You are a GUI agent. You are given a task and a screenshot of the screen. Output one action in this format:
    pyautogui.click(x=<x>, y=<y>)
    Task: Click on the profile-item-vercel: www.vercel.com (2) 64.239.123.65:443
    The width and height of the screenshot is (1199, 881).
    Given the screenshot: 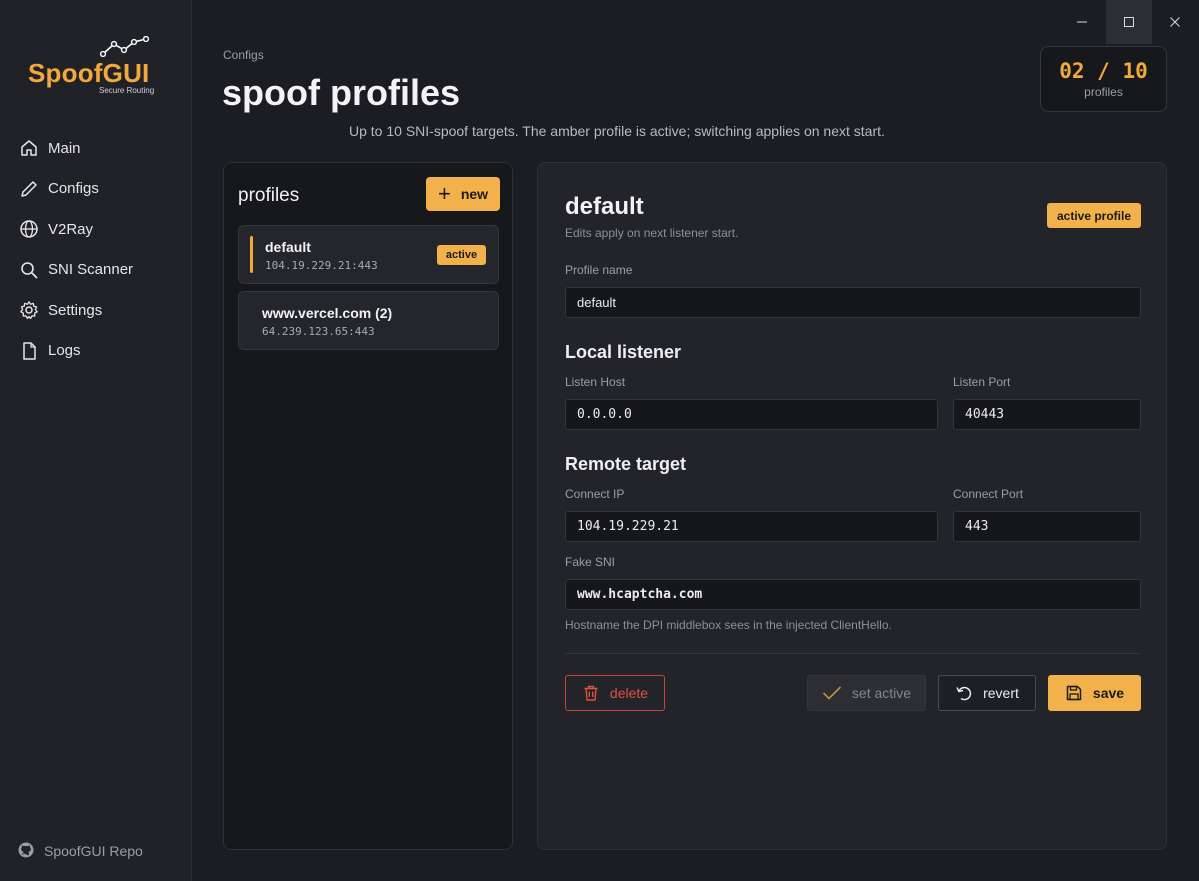 What is the action you would take?
    pyautogui.click(x=368, y=320)
    